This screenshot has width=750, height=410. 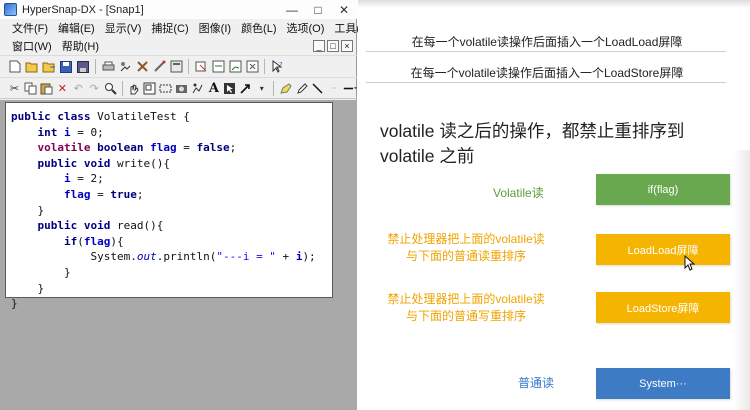 What do you see at coordinates (110, 88) in the screenshot?
I see `zoom-icon` at bounding box center [110, 88].